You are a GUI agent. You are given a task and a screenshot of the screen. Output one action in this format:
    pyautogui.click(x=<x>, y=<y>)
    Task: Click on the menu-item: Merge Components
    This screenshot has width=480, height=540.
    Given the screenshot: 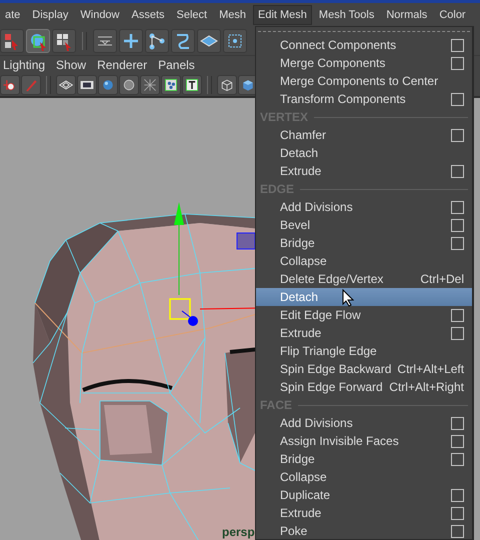 What is the action you would take?
    pyautogui.click(x=364, y=63)
    